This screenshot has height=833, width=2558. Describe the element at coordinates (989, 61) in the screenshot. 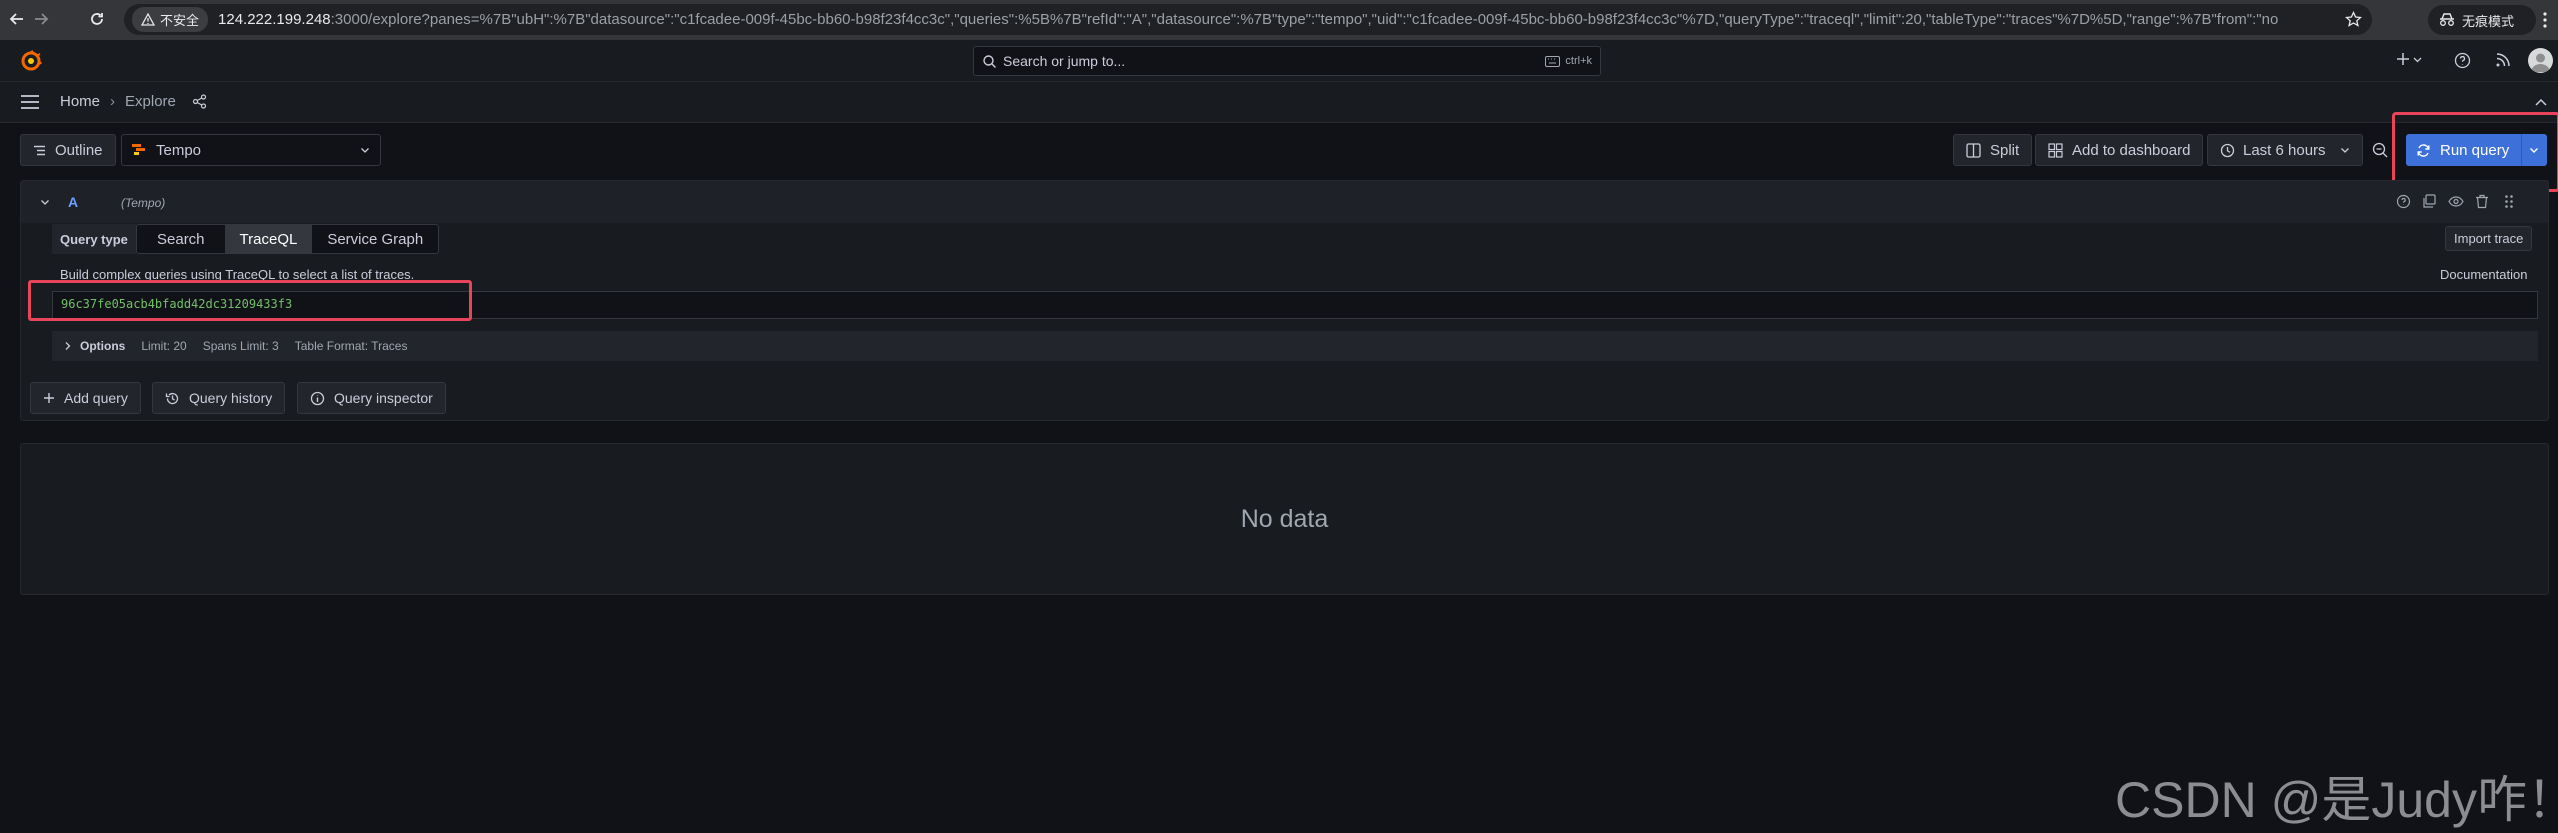

I see `search-icon` at that location.